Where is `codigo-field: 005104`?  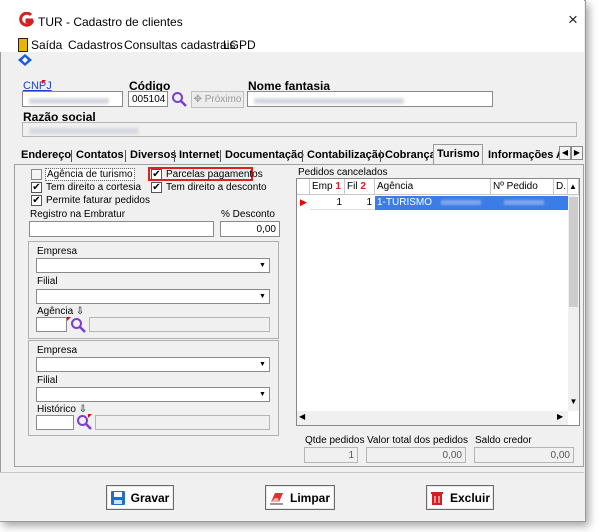
codigo-field: 005104 is located at coordinates (148, 99).